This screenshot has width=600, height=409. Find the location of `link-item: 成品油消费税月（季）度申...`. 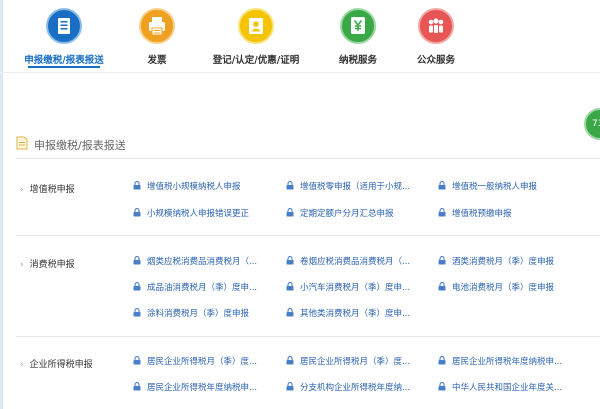

link-item: 成品油消费税月（季）度申... is located at coordinates (203, 287).